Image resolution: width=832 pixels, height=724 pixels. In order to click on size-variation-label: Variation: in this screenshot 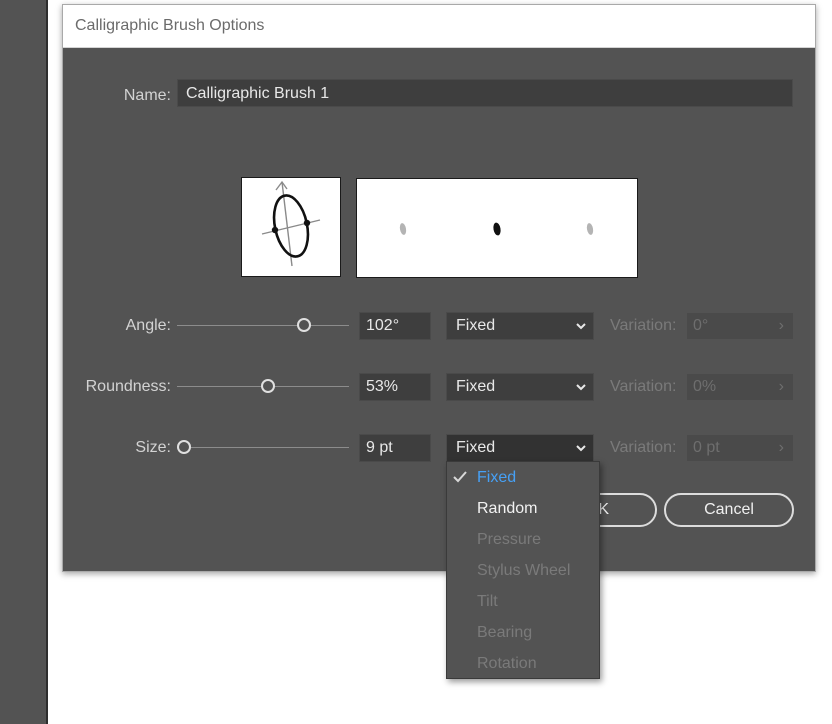, I will do `click(643, 447)`.